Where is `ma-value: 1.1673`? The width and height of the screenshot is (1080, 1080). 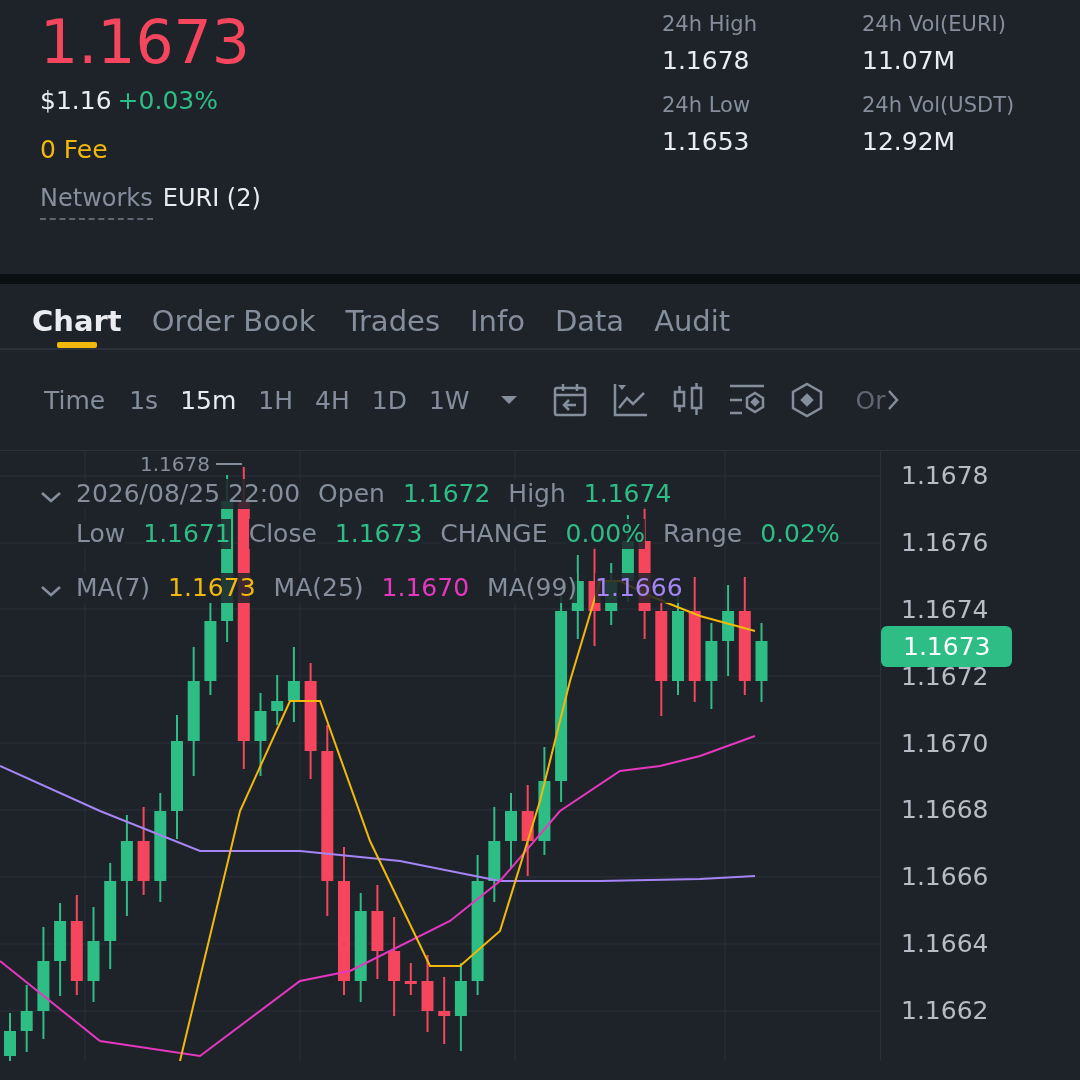 ma-value: 1.1673 is located at coordinates (212, 588).